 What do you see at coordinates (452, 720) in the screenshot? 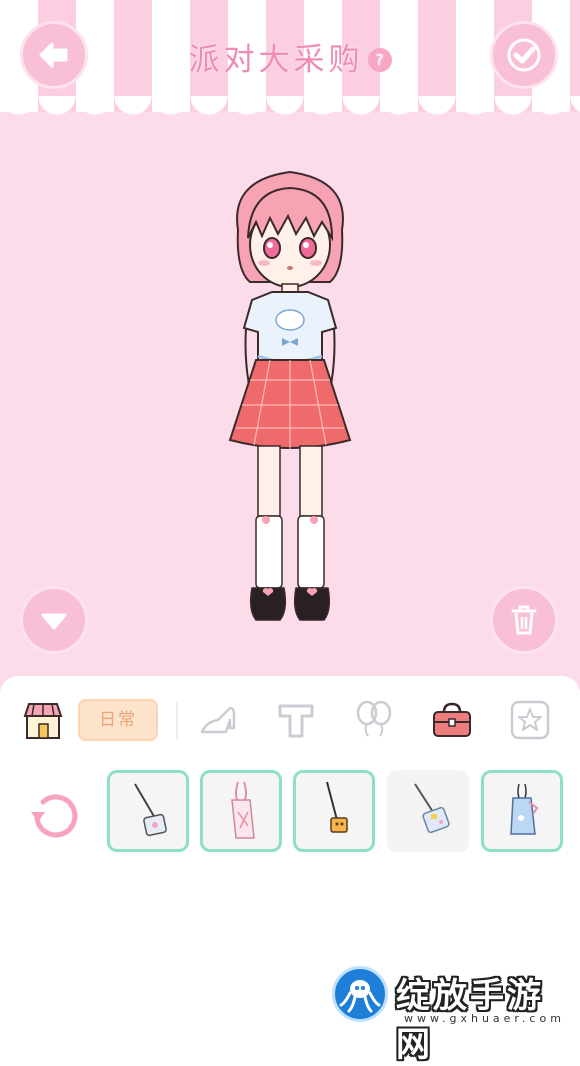
I see `bag-icon` at bounding box center [452, 720].